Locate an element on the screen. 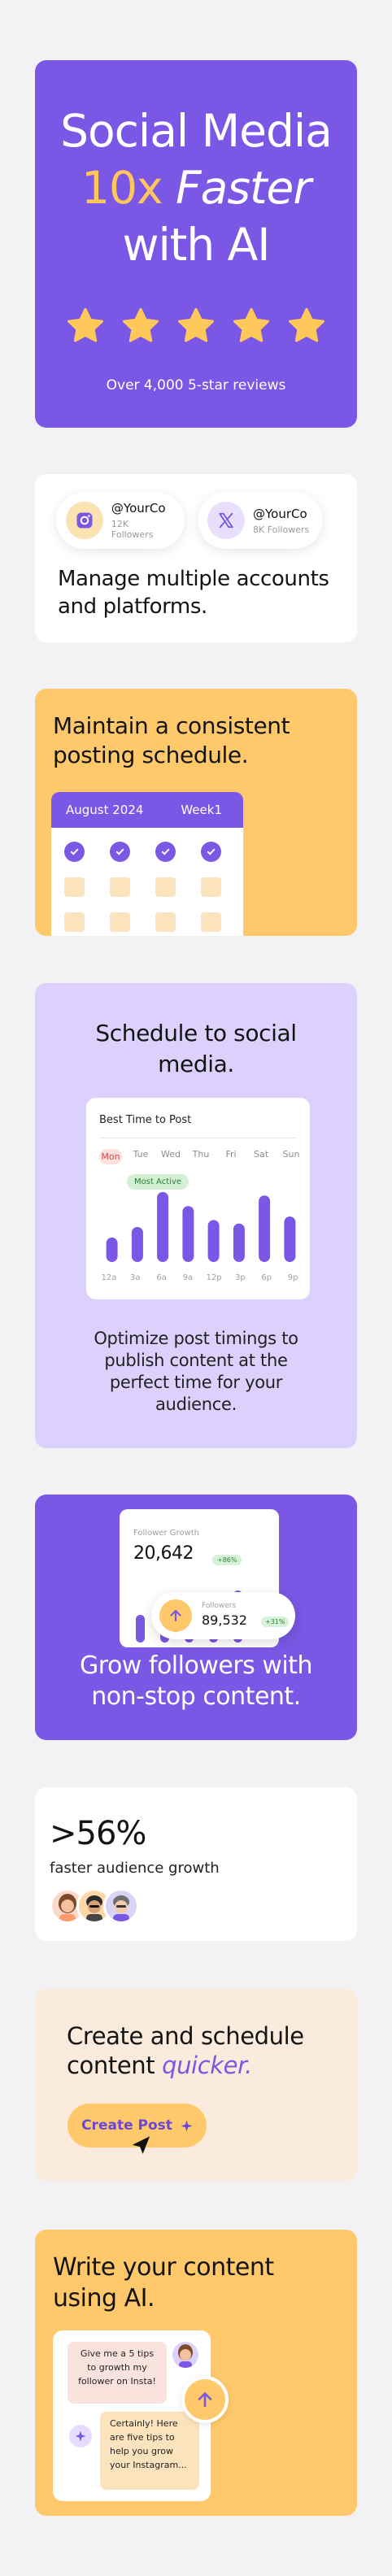 This screenshot has height=2576, width=392. stat-value: >56% is located at coordinates (98, 1833).